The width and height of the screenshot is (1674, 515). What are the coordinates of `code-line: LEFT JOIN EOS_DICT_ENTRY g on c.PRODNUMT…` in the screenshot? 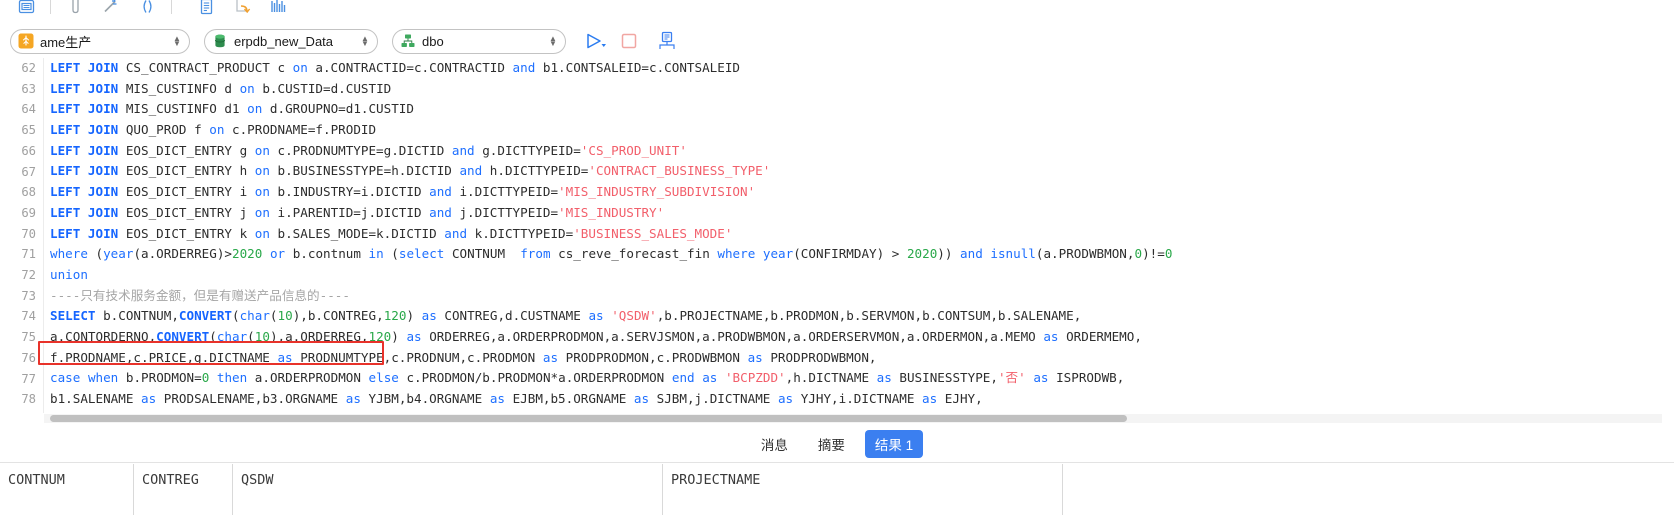 It's located at (859, 151).